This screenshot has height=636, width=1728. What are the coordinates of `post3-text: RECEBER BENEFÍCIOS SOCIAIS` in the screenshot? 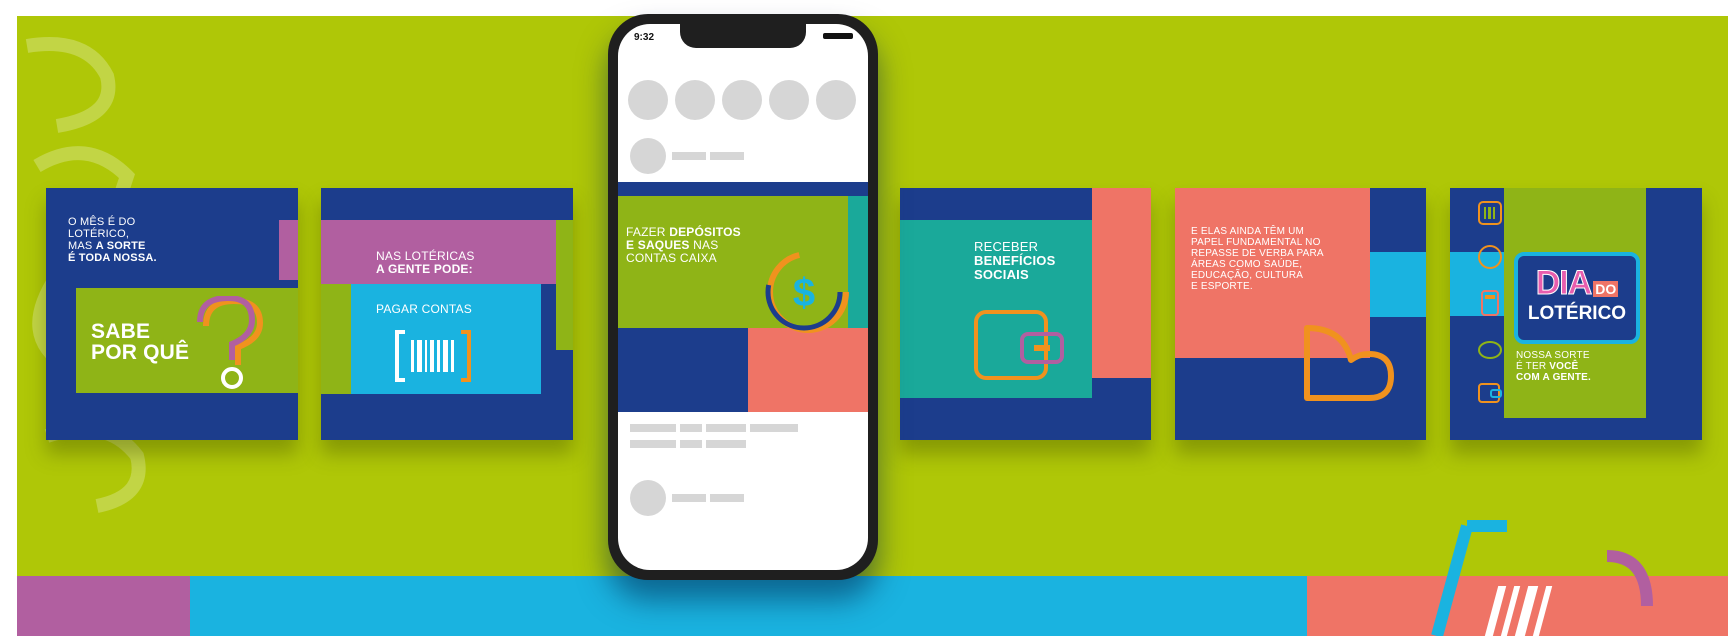 It's located at (1015, 260).